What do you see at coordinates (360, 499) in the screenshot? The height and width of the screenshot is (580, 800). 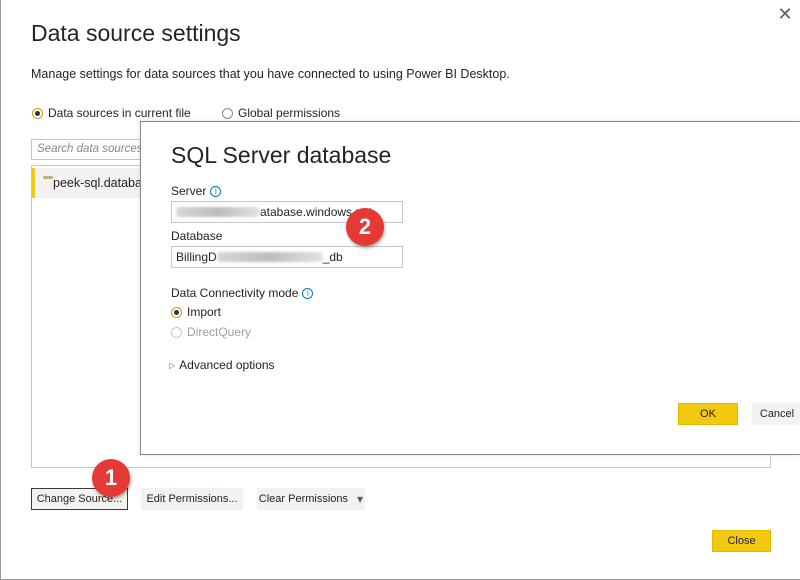 I see `chevron-down-icon: ▼` at bounding box center [360, 499].